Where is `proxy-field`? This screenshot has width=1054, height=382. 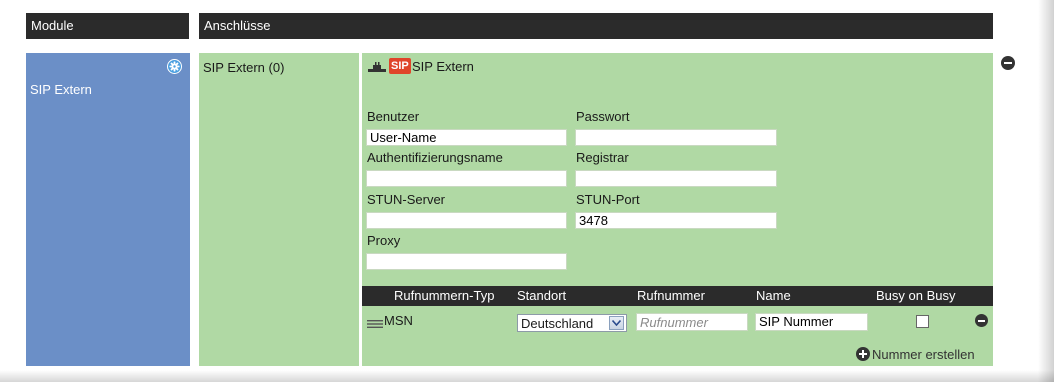
proxy-field is located at coordinates (466, 261).